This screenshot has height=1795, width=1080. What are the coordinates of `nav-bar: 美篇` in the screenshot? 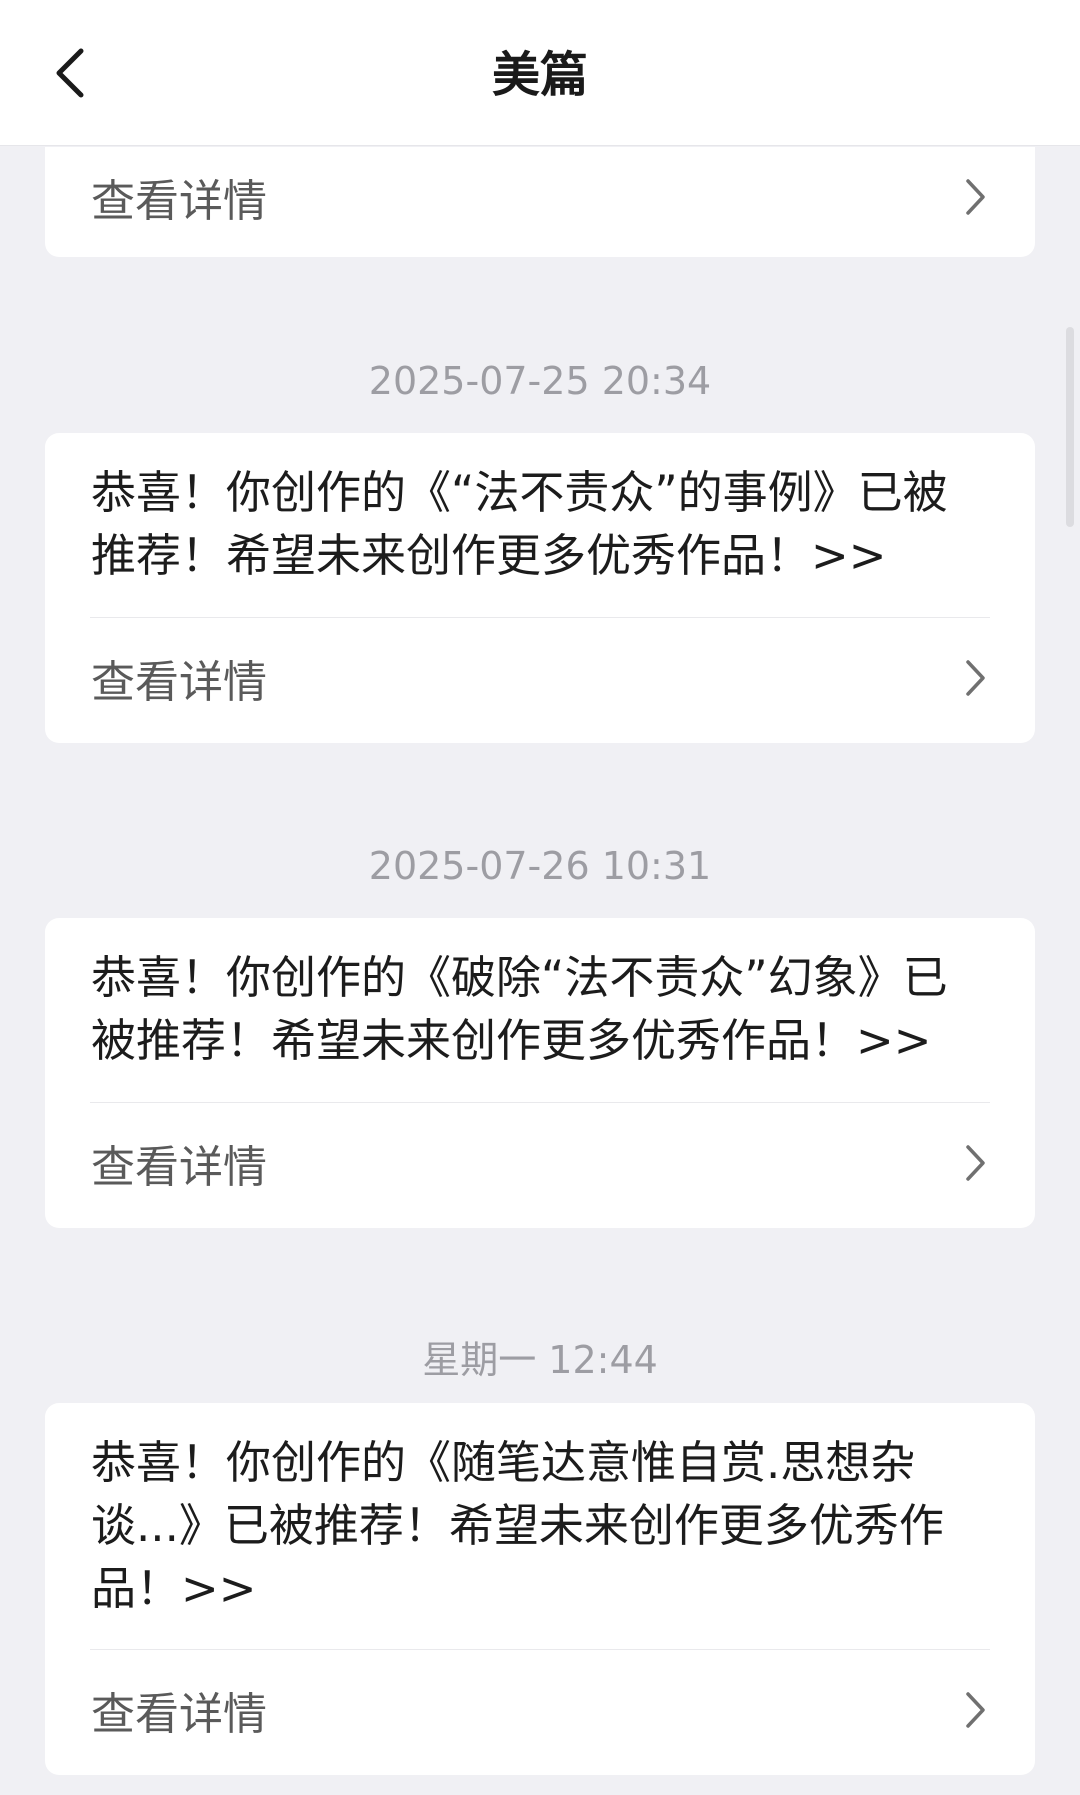 It's located at (540, 73).